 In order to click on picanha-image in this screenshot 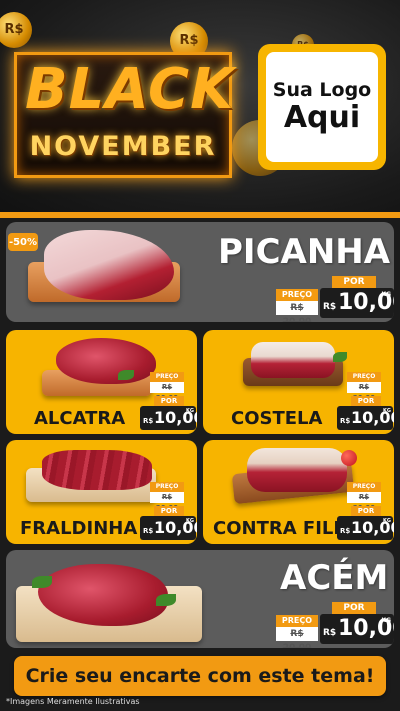, I will do `click(109, 265)`.